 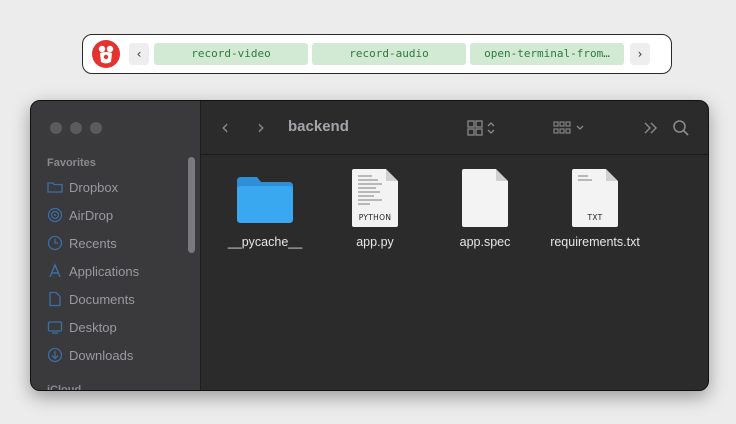 I want to click on clock-icon, so click(x=55, y=243).